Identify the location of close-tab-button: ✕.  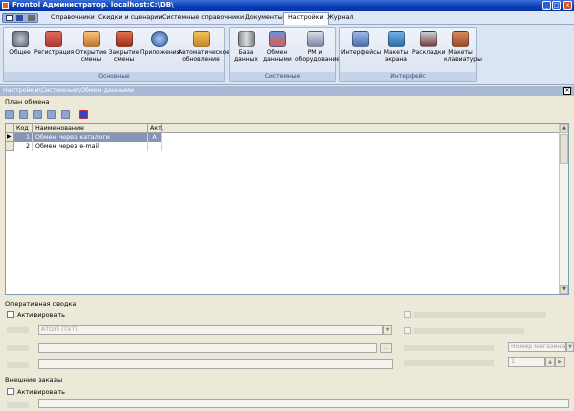
(567, 91).